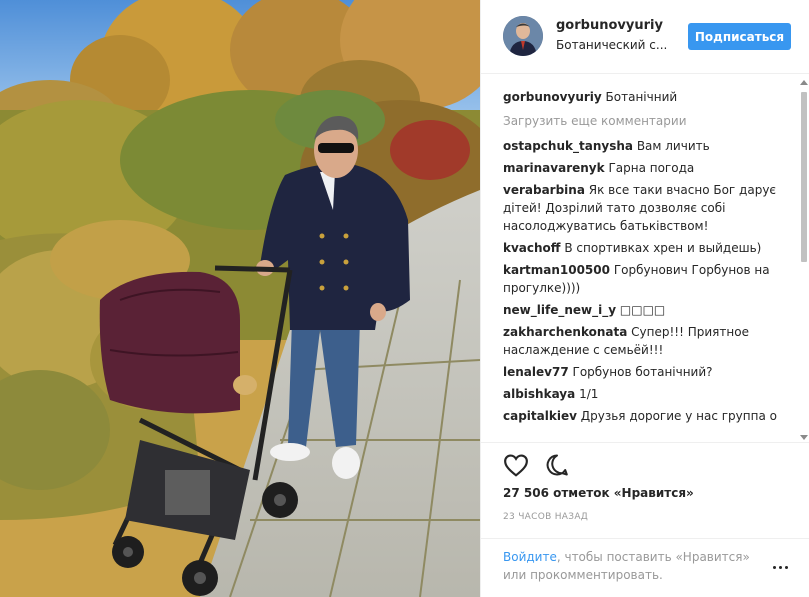 The width and height of the screenshot is (809, 597). What do you see at coordinates (781, 569) in the screenshot?
I see `more-options-icon` at bounding box center [781, 569].